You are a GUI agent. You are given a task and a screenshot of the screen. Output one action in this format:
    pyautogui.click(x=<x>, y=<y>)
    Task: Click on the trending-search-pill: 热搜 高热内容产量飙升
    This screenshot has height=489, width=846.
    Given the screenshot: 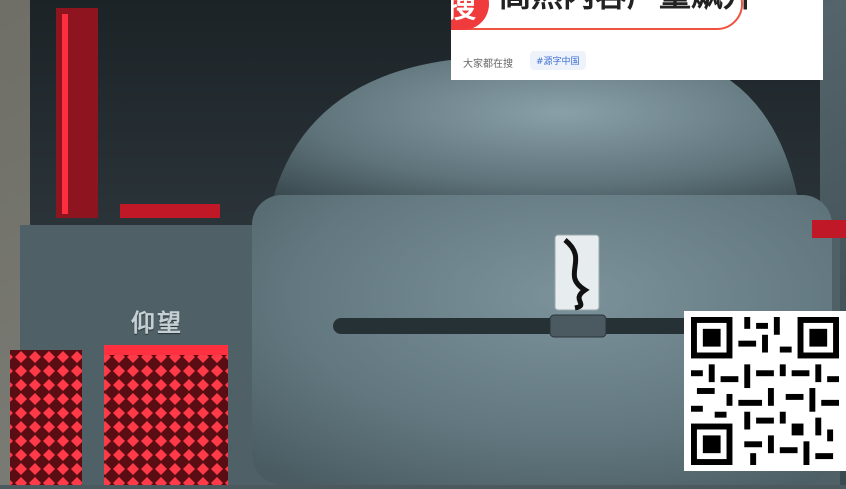 What is the action you would take?
    pyautogui.click(x=603, y=15)
    